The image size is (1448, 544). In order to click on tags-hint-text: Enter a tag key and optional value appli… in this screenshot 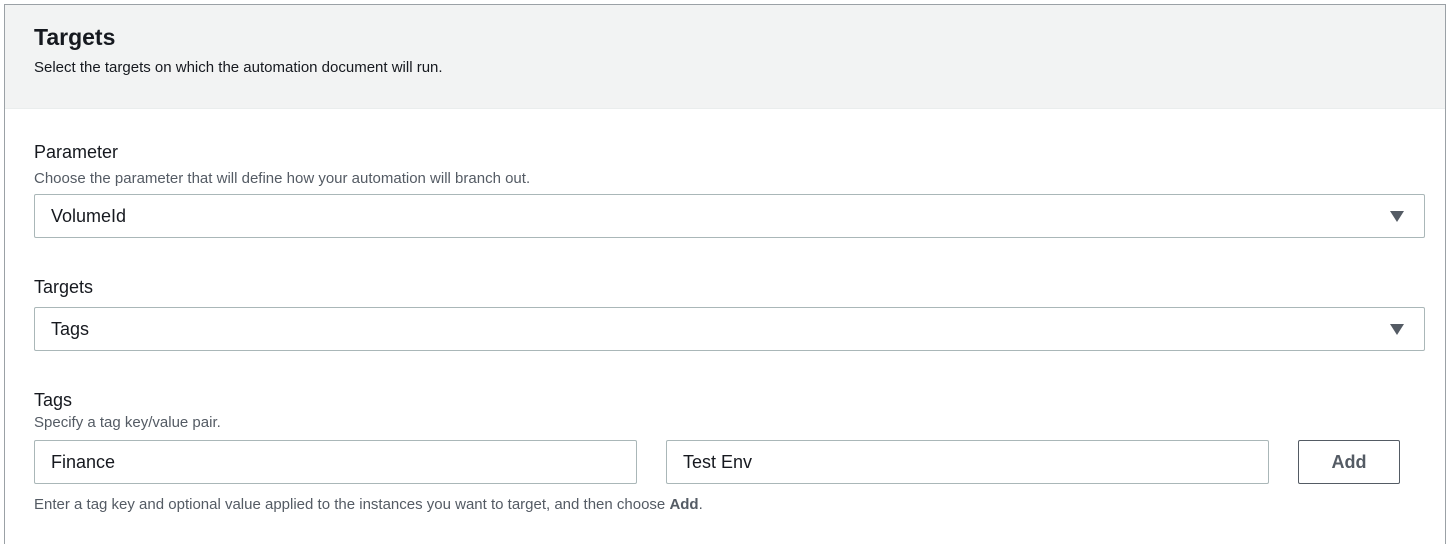, I will do `click(352, 504)`.